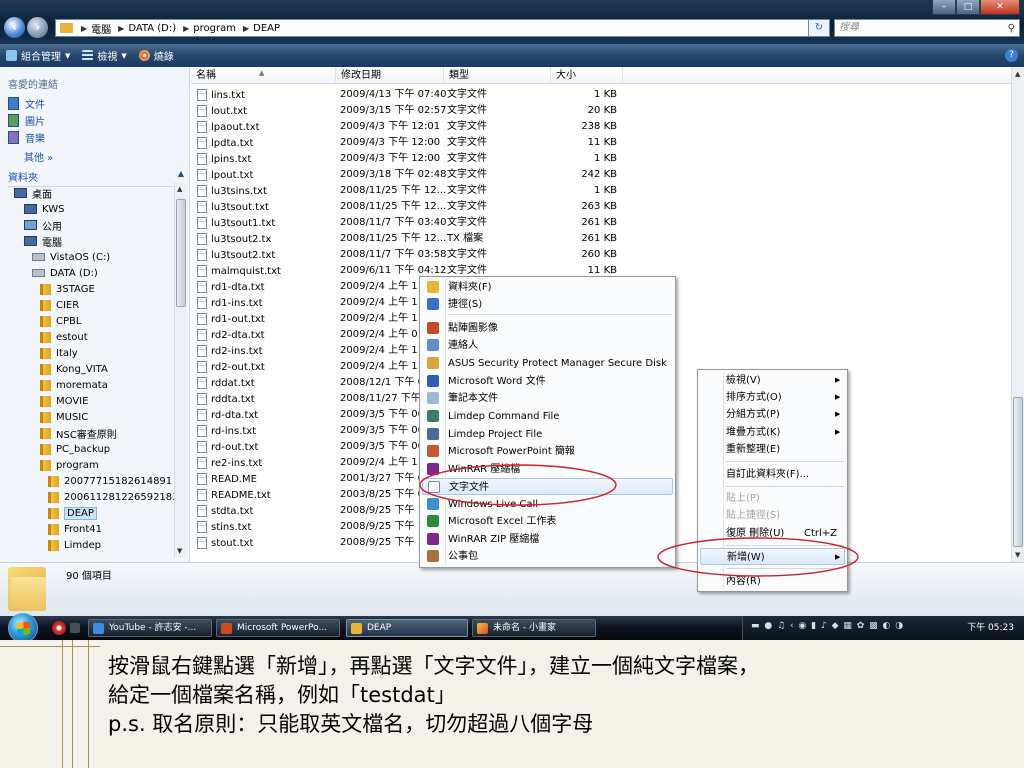 The width and height of the screenshot is (1024, 768). What do you see at coordinates (23, 626) in the screenshot?
I see `start-button` at bounding box center [23, 626].